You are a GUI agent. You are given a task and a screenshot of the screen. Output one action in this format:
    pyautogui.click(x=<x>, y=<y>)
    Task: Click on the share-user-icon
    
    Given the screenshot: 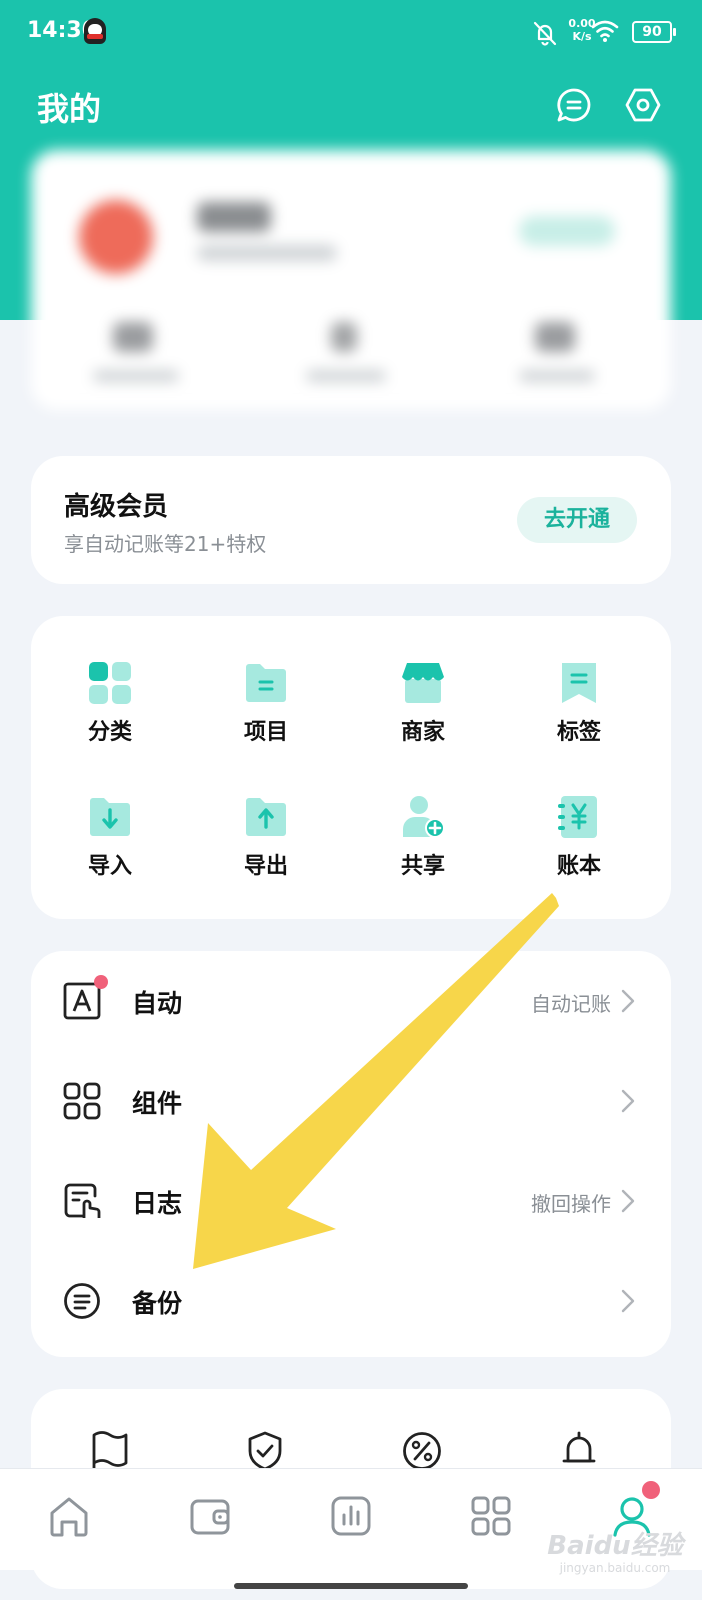 What is the action you would take?
    pyautogui.click(x=424, y=817)
    